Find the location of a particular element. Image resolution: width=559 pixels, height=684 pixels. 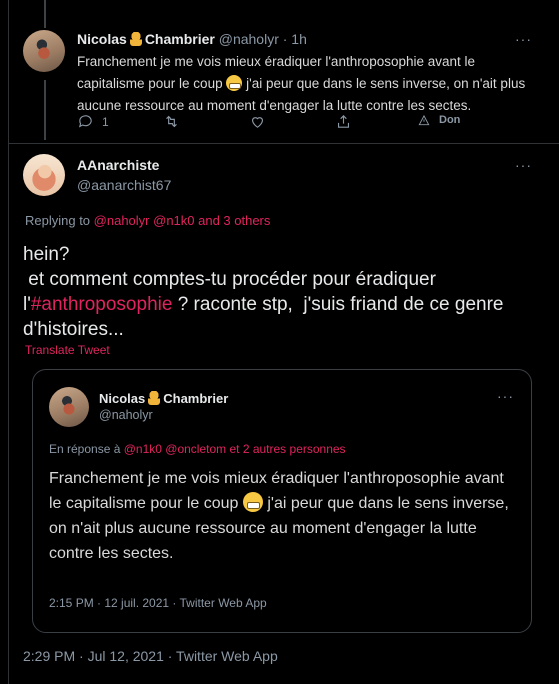

quoted-author-handle: @naholyr is located at coordinates (126, 415).